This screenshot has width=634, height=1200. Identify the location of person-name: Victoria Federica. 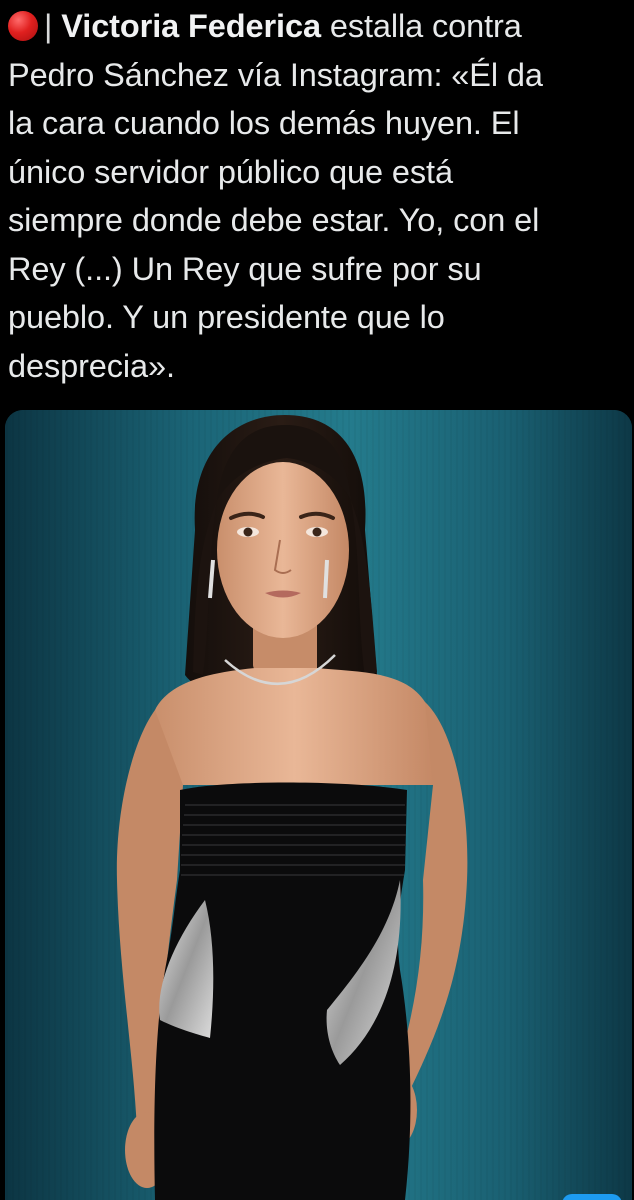
(191, 26).